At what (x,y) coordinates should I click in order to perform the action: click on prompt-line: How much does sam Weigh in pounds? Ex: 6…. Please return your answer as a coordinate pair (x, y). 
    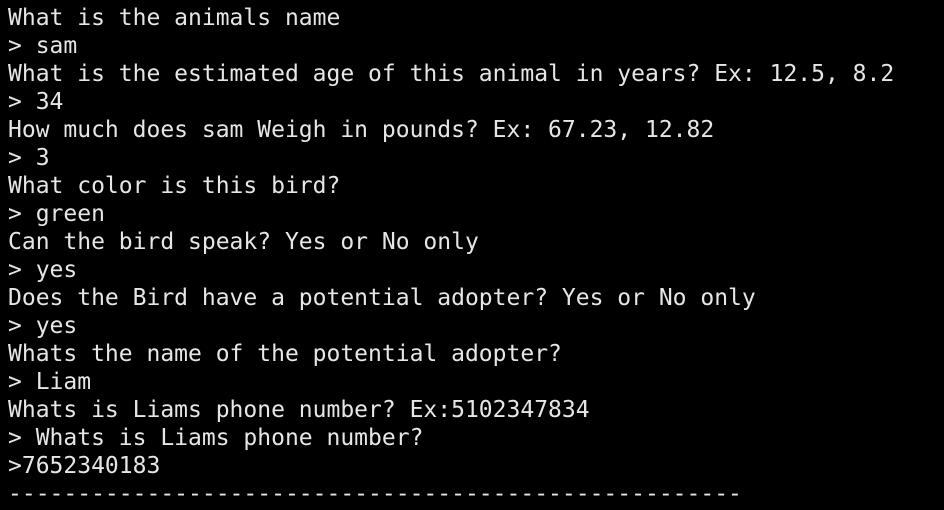
    Looking at the image, I should click on (361, 130).